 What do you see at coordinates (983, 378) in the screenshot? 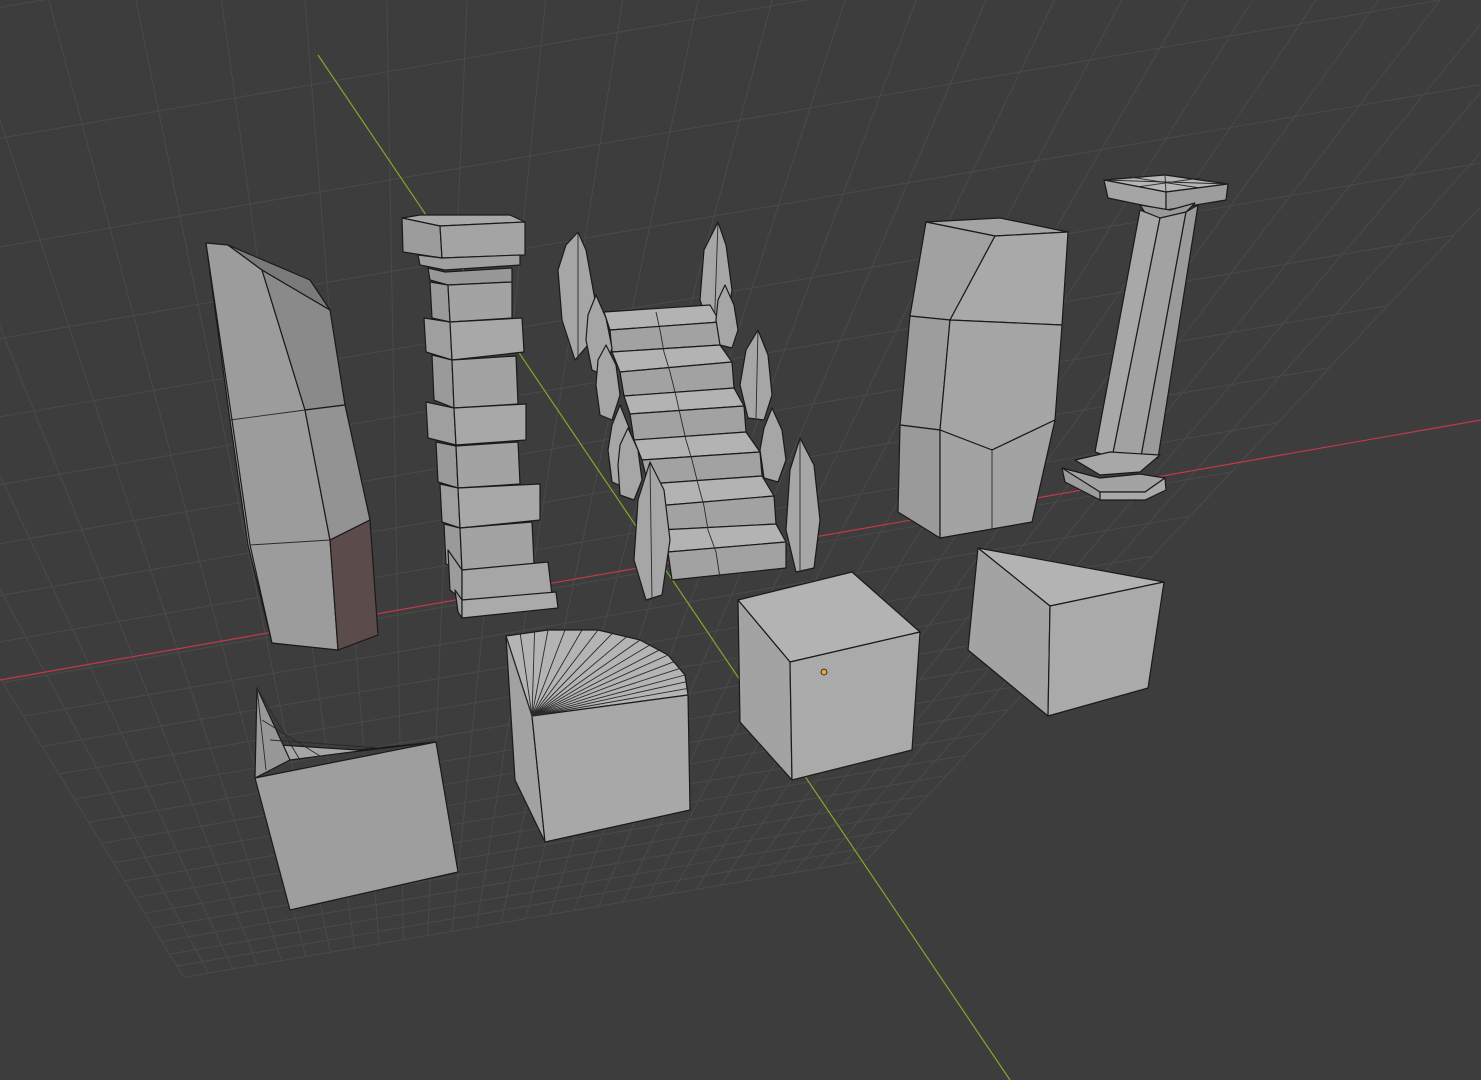
I see `tall-block` at bounding box center [983, 378].